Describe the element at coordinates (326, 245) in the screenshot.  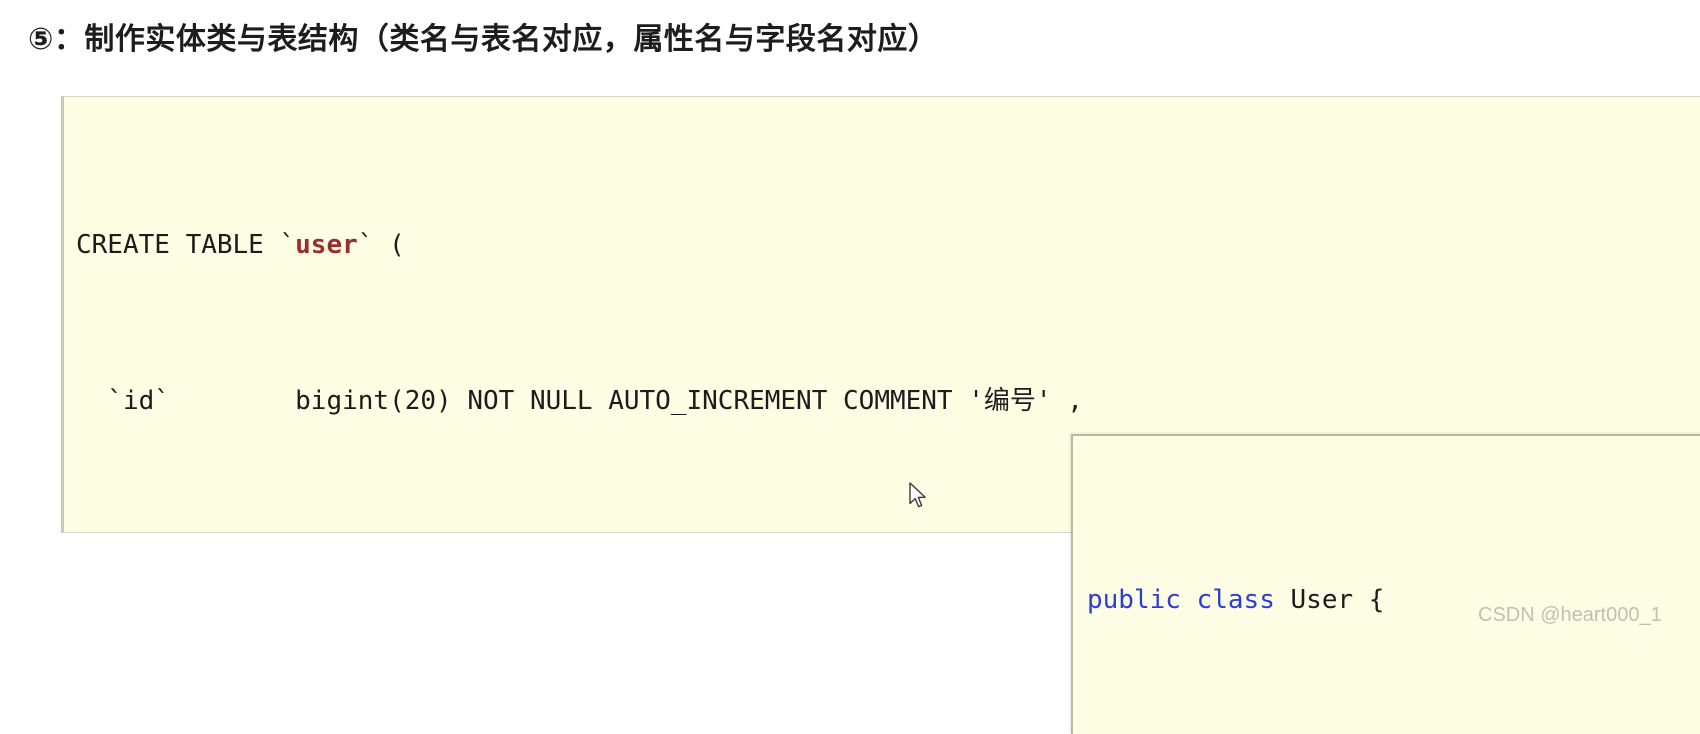
I see `sql-table-name: user` at that location.